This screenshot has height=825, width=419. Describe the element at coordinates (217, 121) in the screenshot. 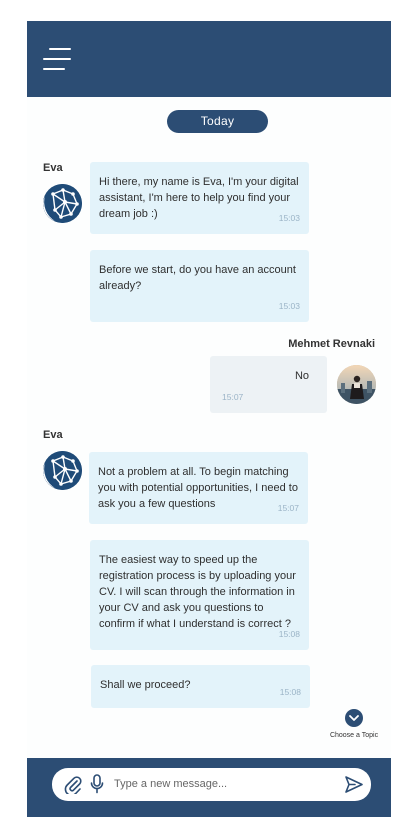

I see `date-separator: Today` at that location.